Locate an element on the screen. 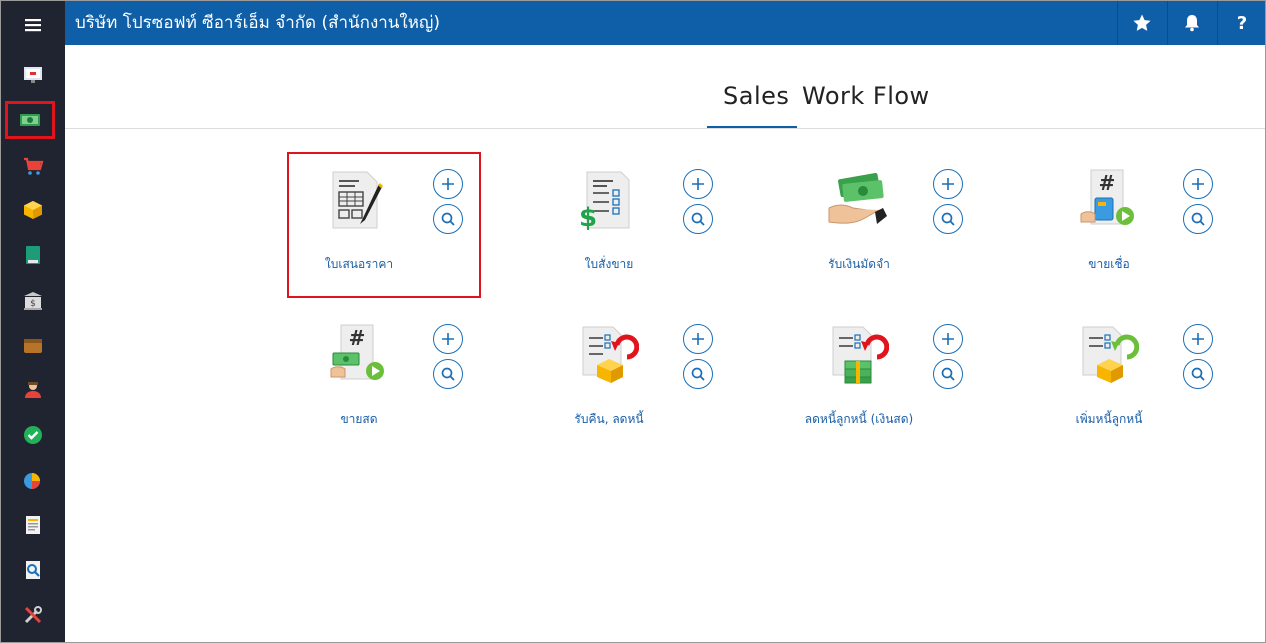 Image resolution: width=1266 pixels, height=643 pixels. card-label: ขายสด is located at coordinates (359, 419).